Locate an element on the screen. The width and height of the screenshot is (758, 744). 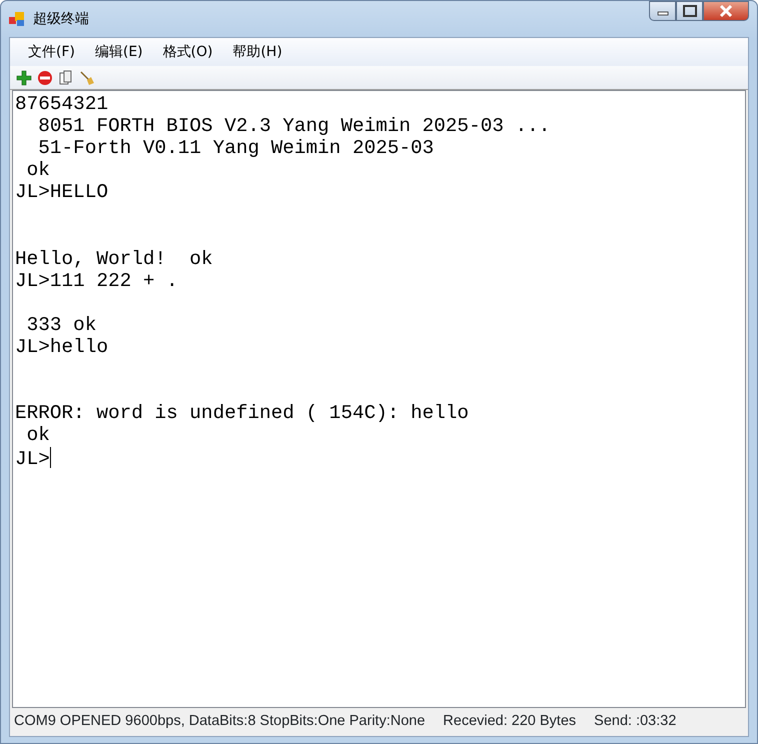
connection-status: COM9 OPENED 9600bps, DataBits:8 StopBits:One Parity:None is located at coordinates (220, 722).